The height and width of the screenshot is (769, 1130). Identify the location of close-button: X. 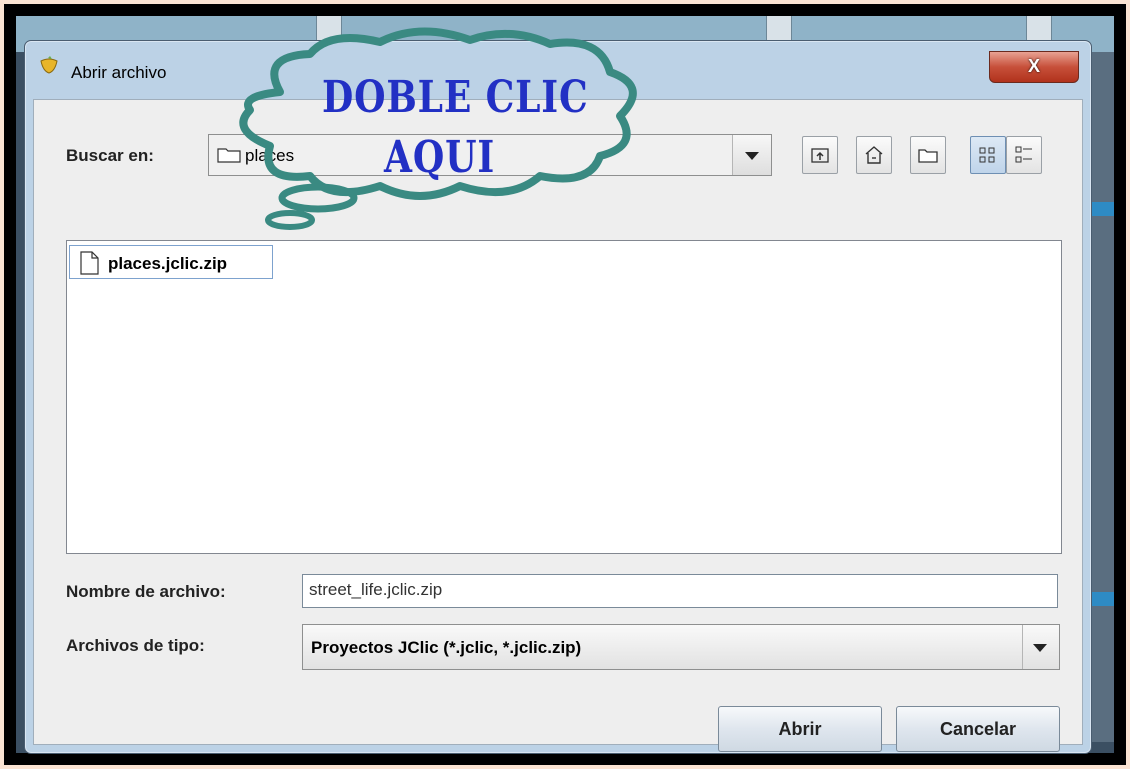
(1034, 67).